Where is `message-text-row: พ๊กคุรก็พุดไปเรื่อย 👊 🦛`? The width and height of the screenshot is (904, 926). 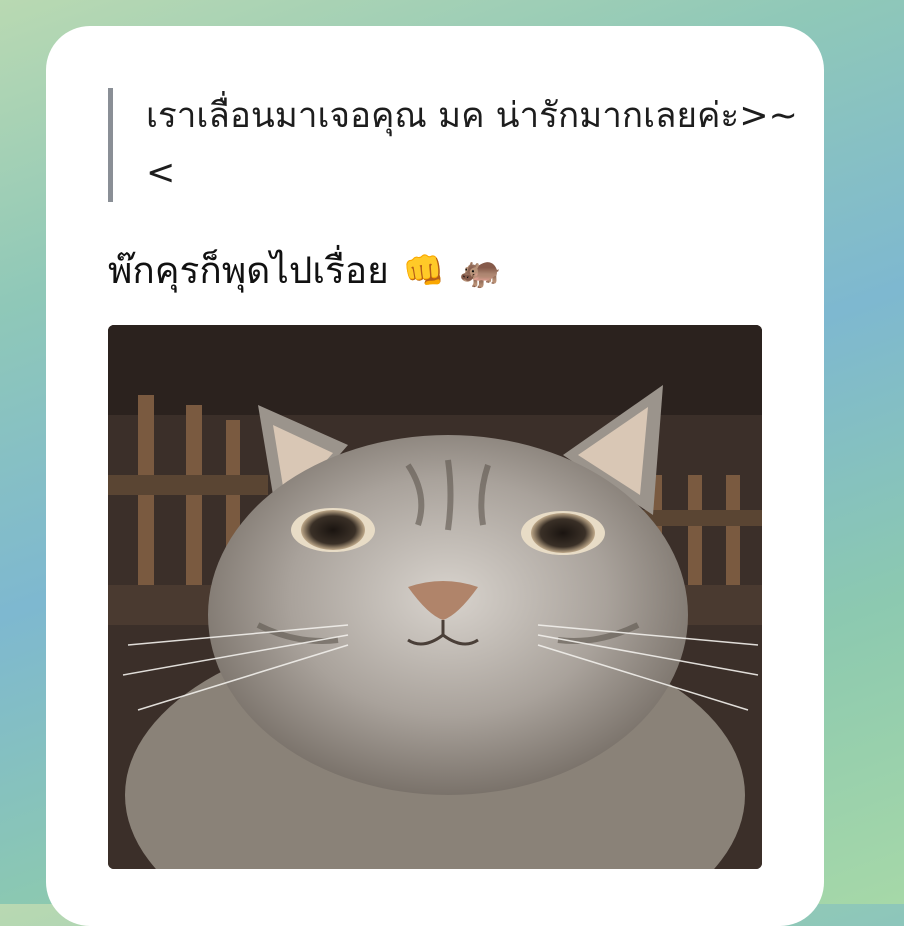 message-text-row: พ๊กคุรก็พุดไปเรื่อย 👊 🦛 is located at coordinates (446, 271).